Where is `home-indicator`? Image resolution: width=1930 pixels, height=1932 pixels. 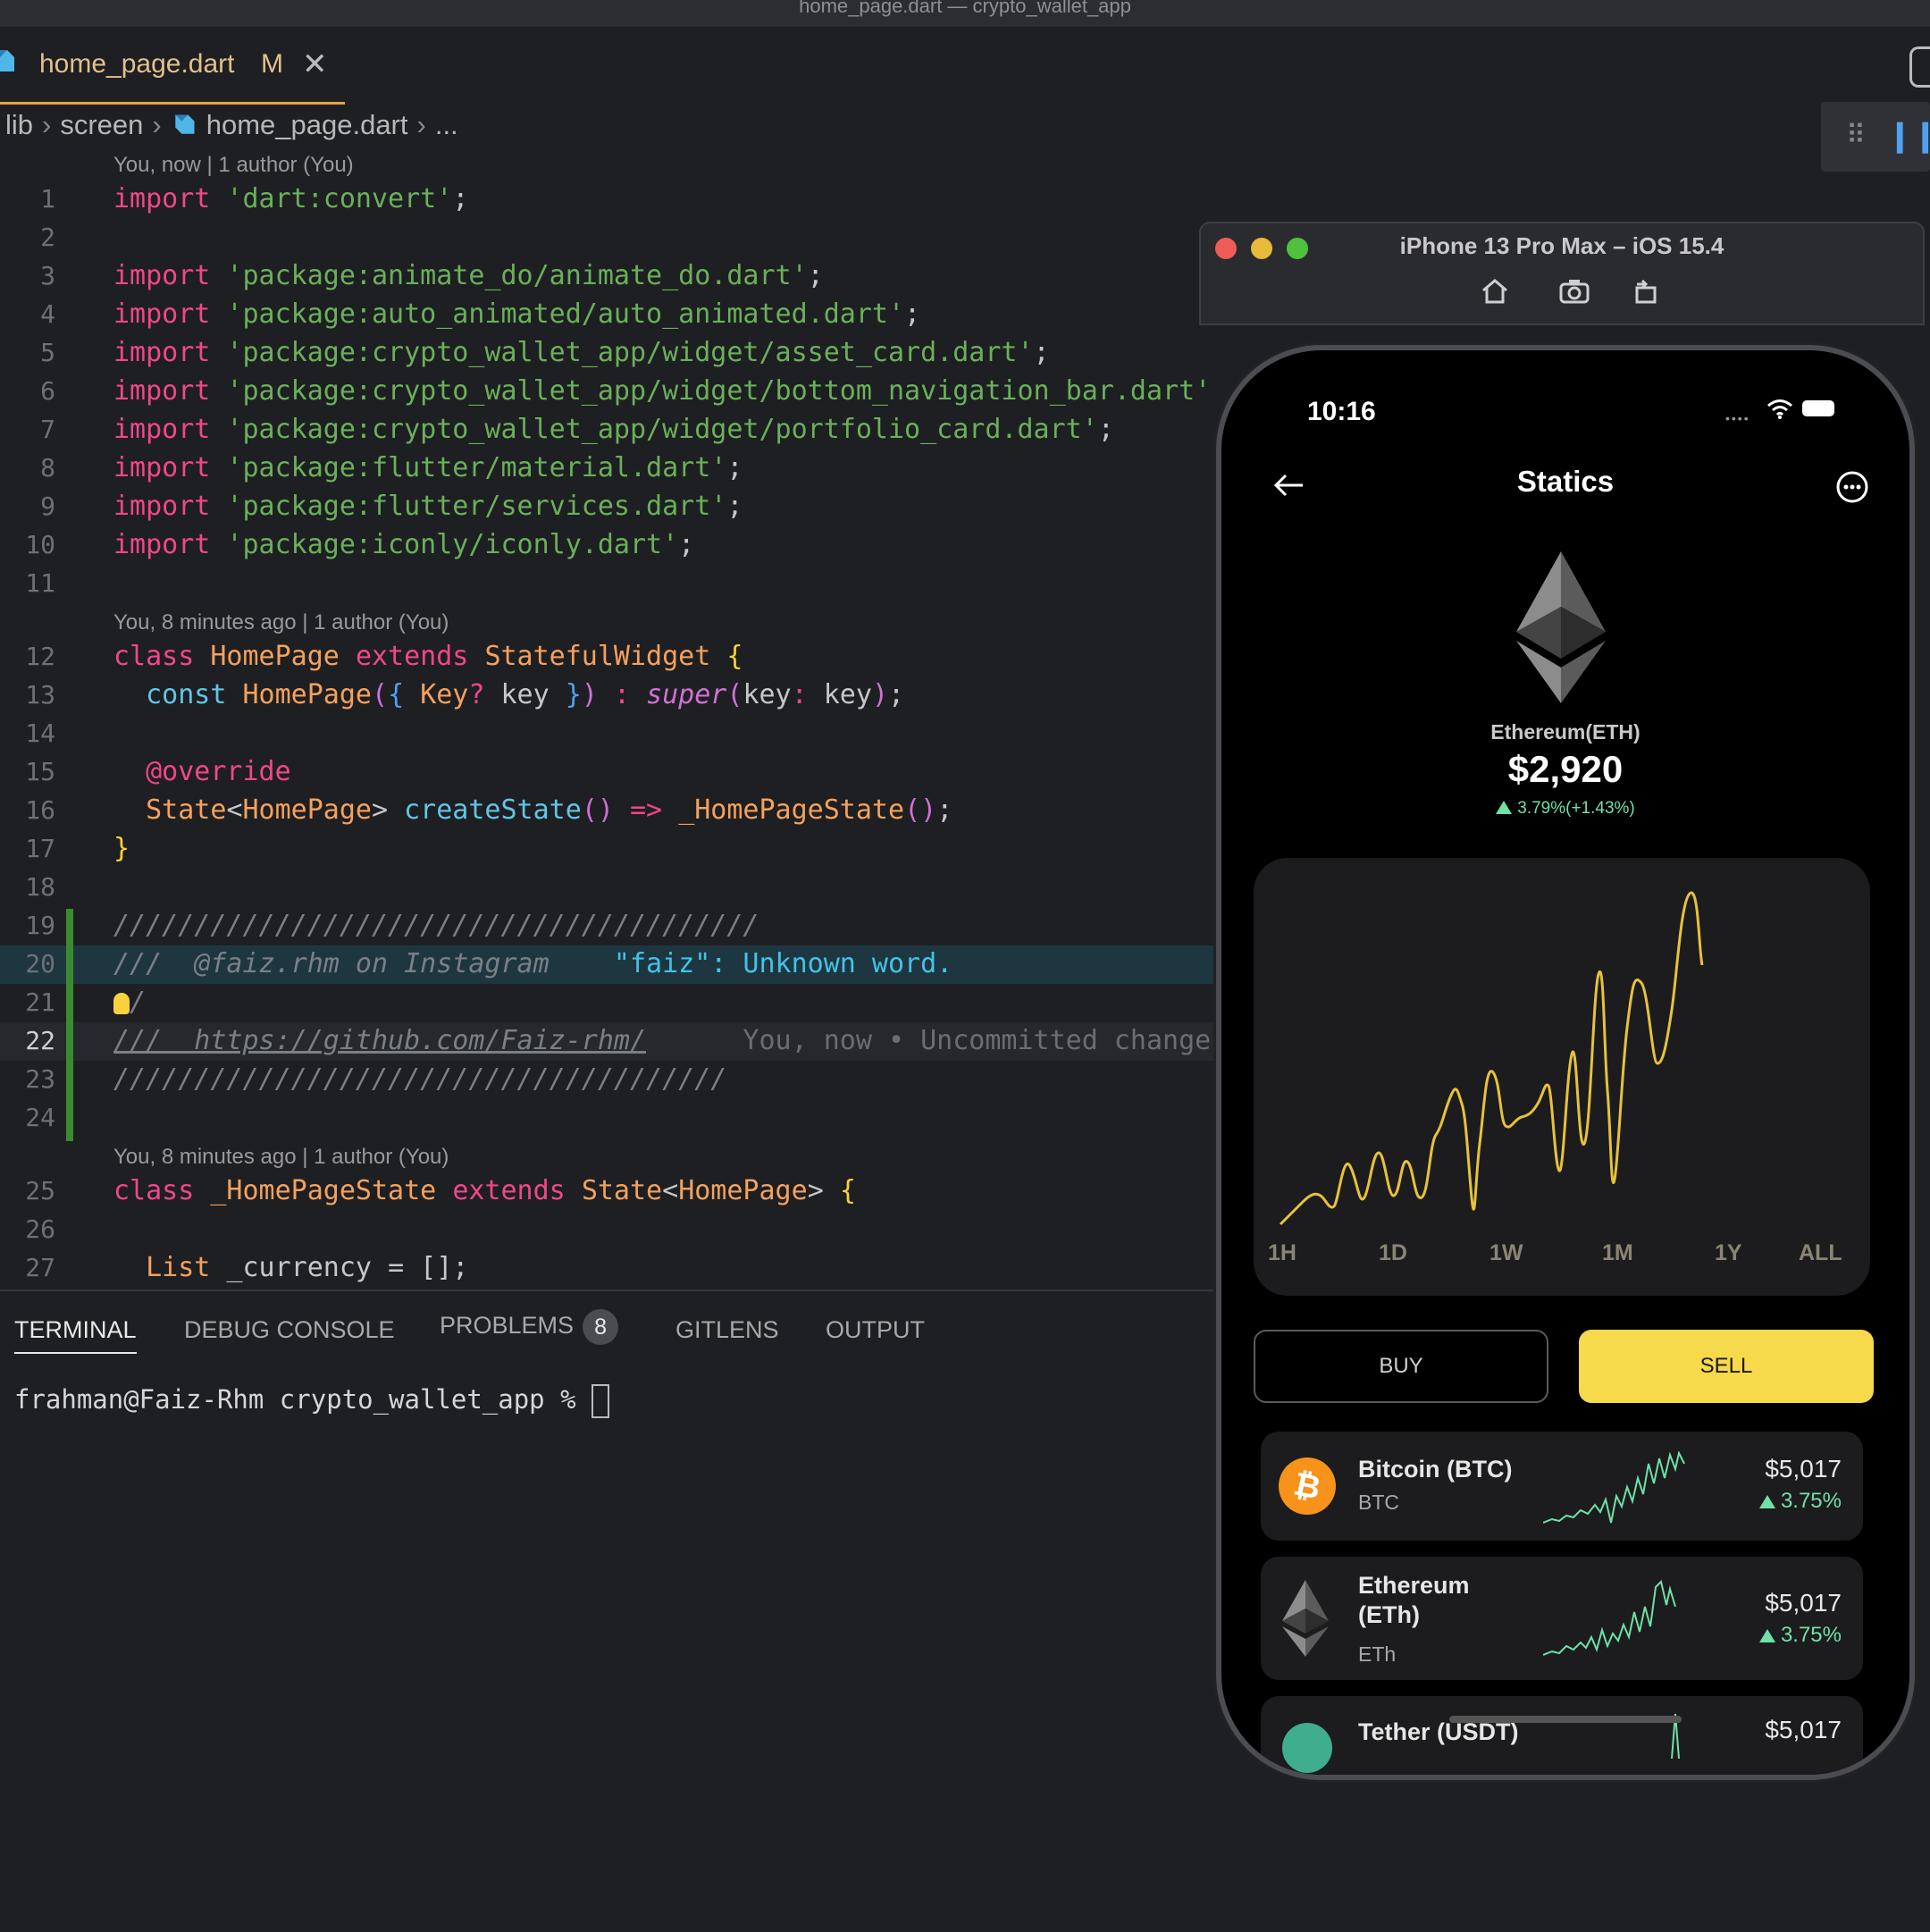 home-indicator is located at coordinates (1565, 1719).